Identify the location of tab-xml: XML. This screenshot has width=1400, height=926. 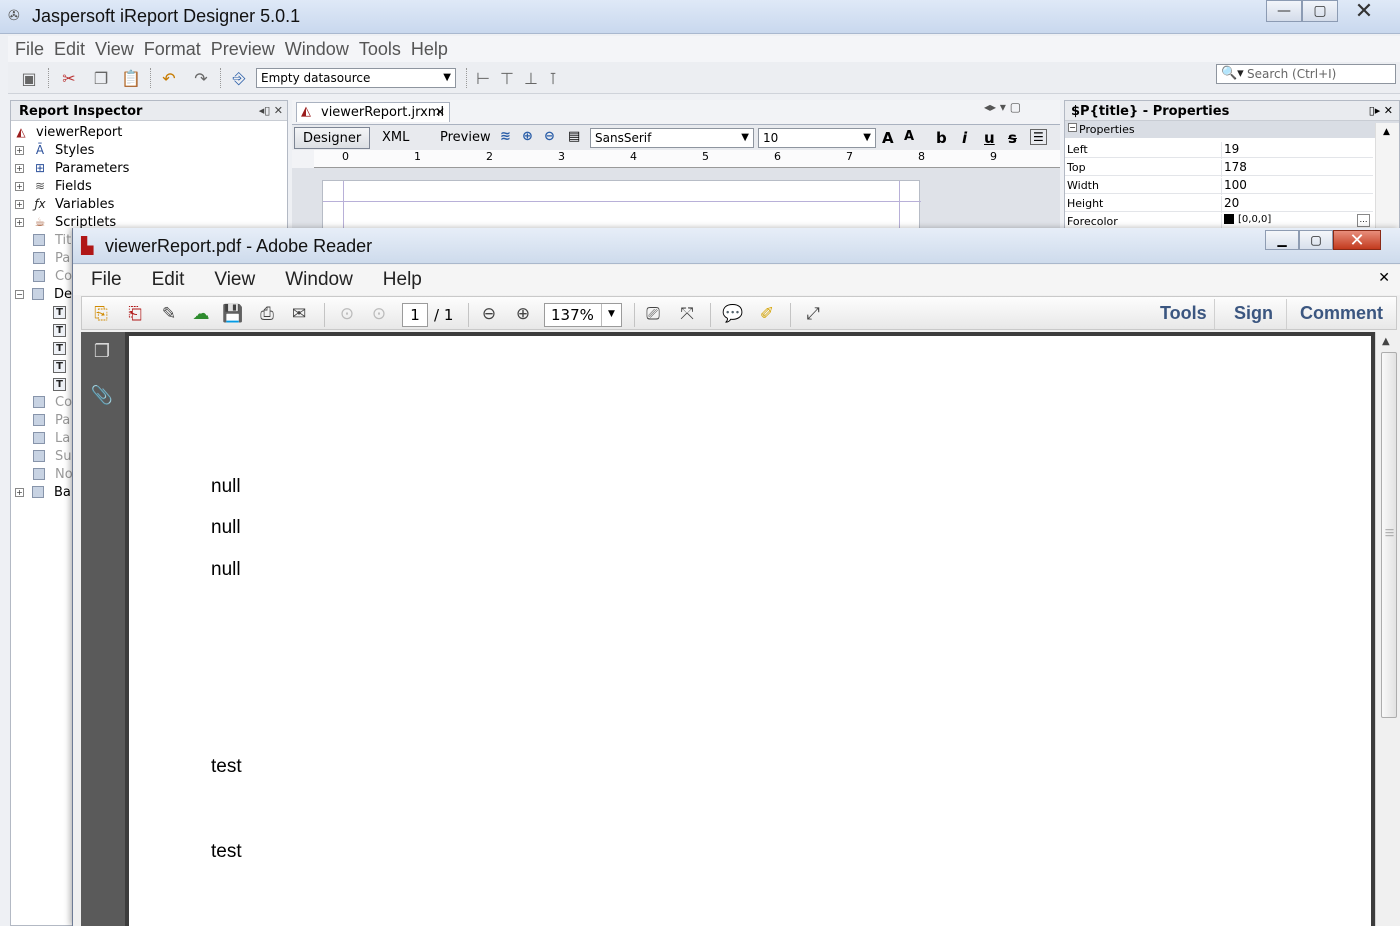
(395, 138).